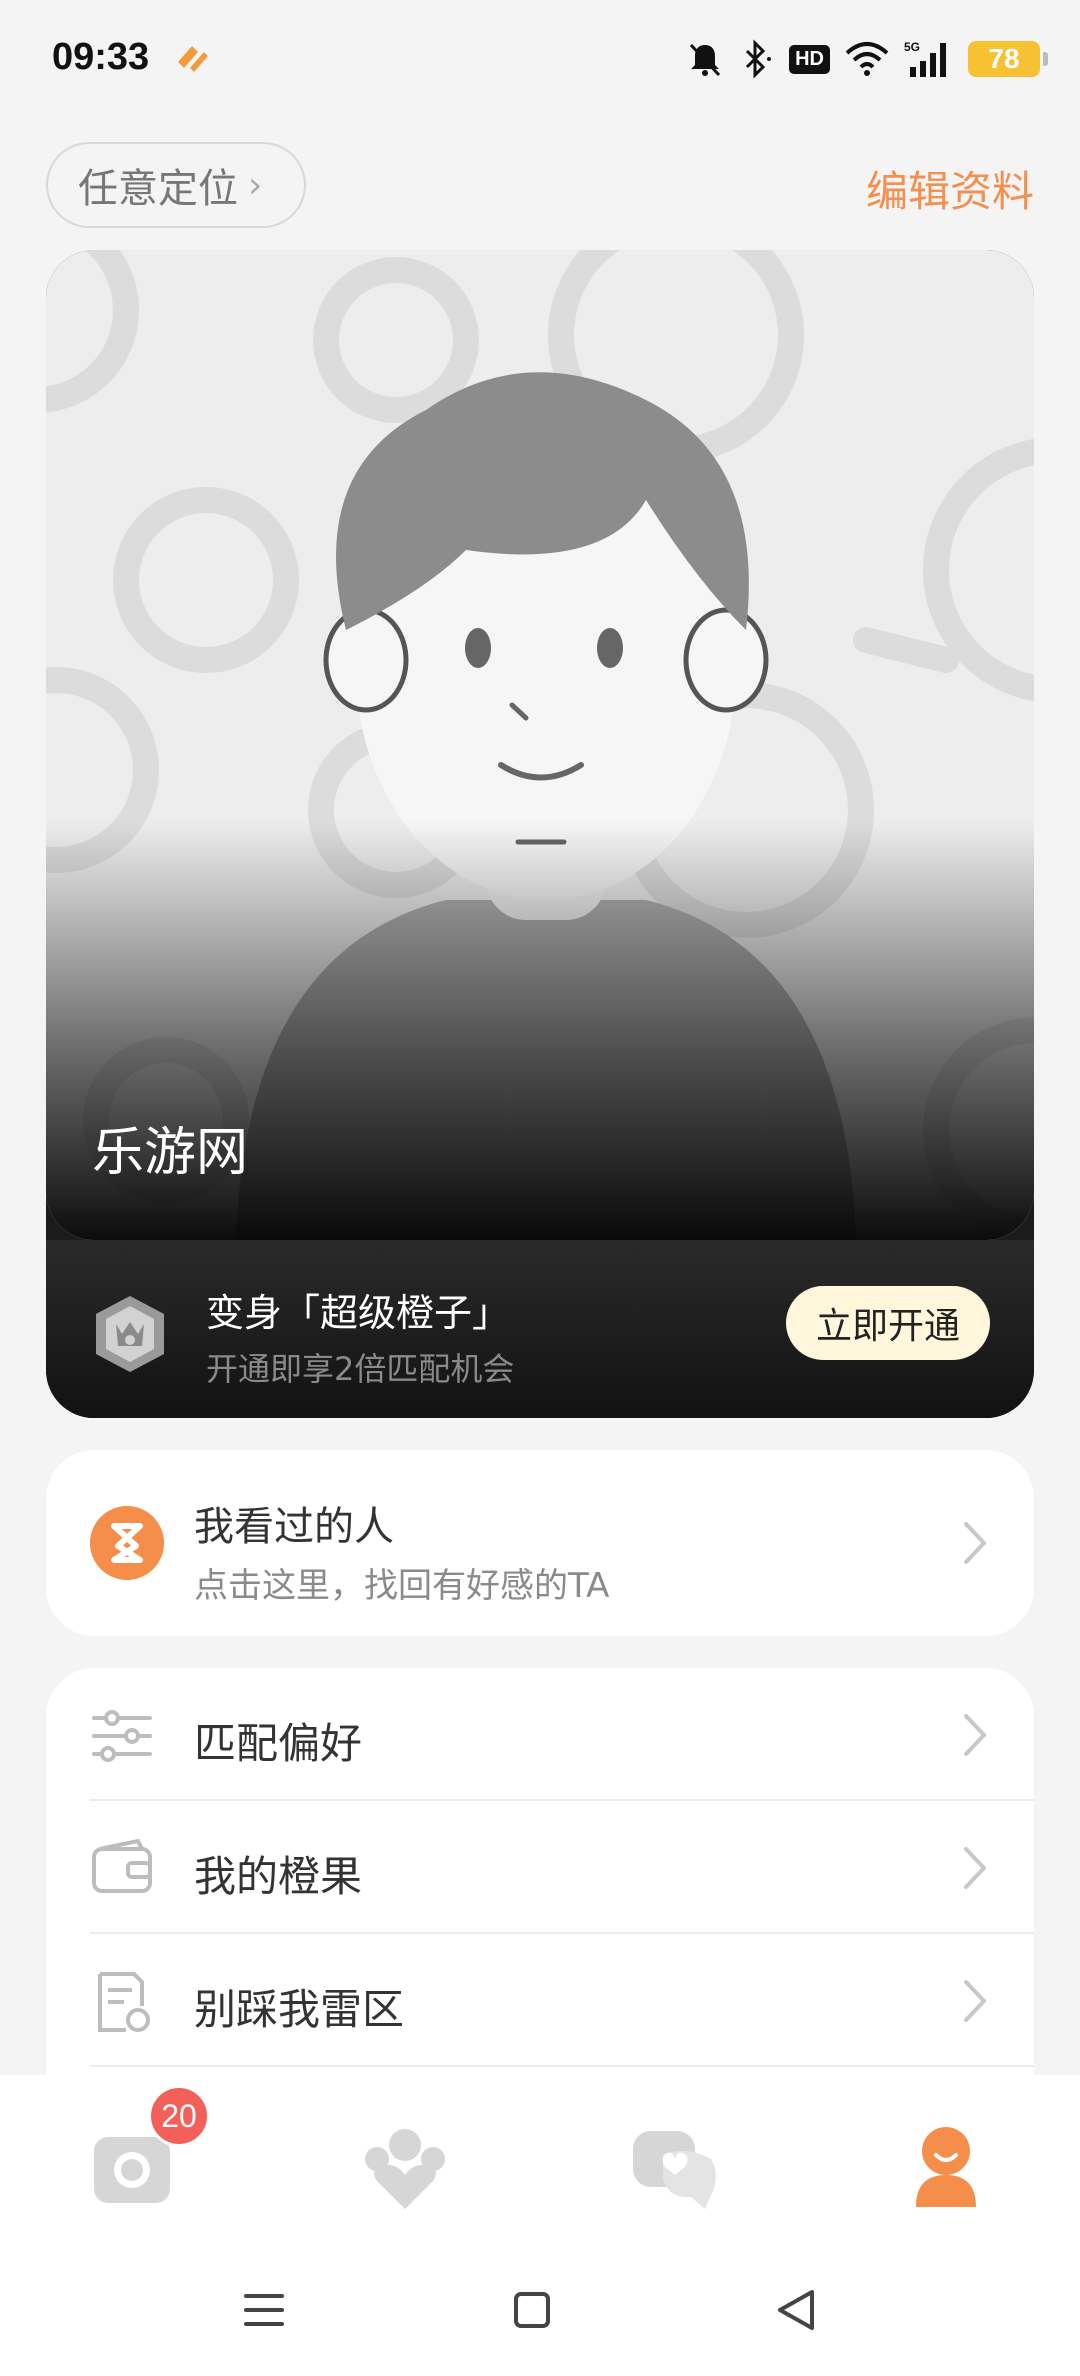 The image size is (1080, 2376). What do you see at coordinates (122, 1736) in the screenshot?
I see `sliders-icon` at bounding box center [122, 1736].